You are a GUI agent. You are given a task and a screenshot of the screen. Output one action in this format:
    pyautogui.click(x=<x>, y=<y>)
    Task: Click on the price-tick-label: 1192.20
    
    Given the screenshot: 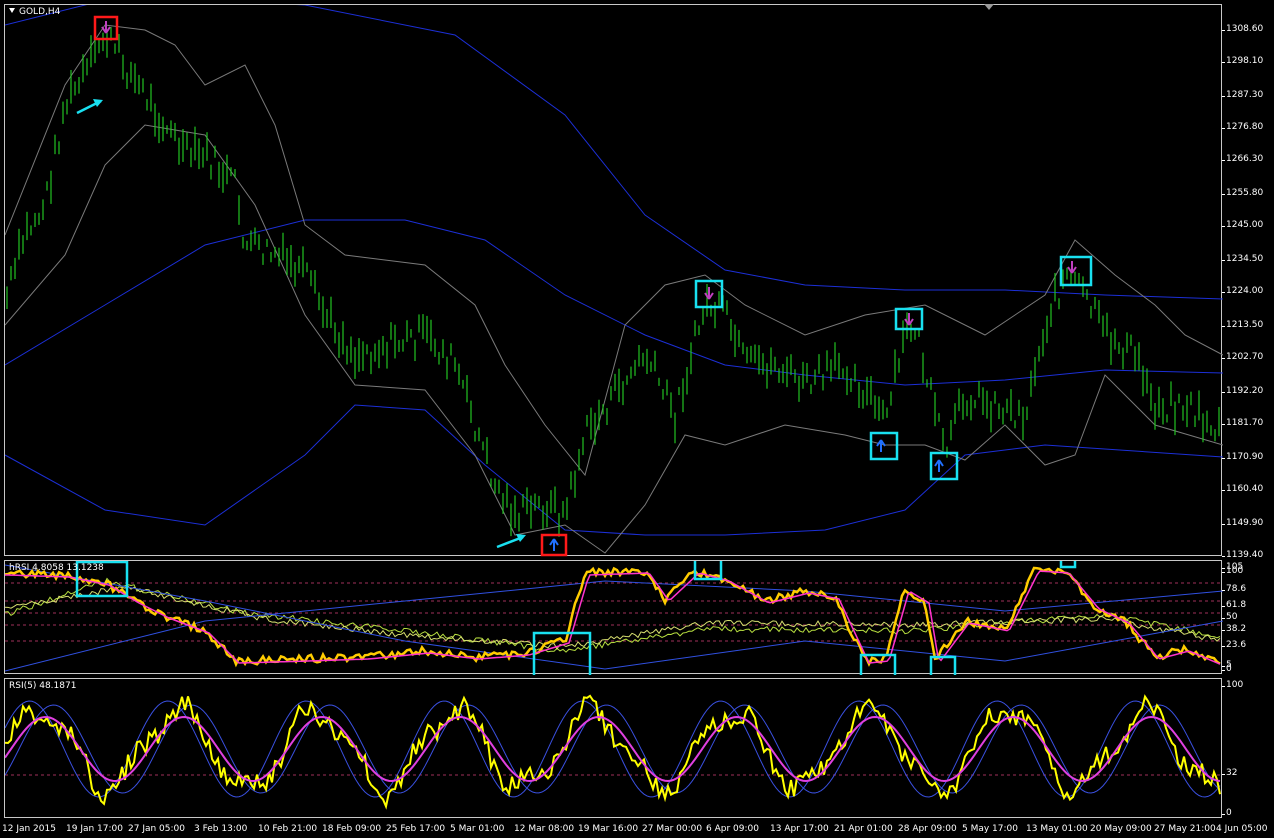 What is the action you would take?
    pyautogui.click(x=1242, y=391)
    